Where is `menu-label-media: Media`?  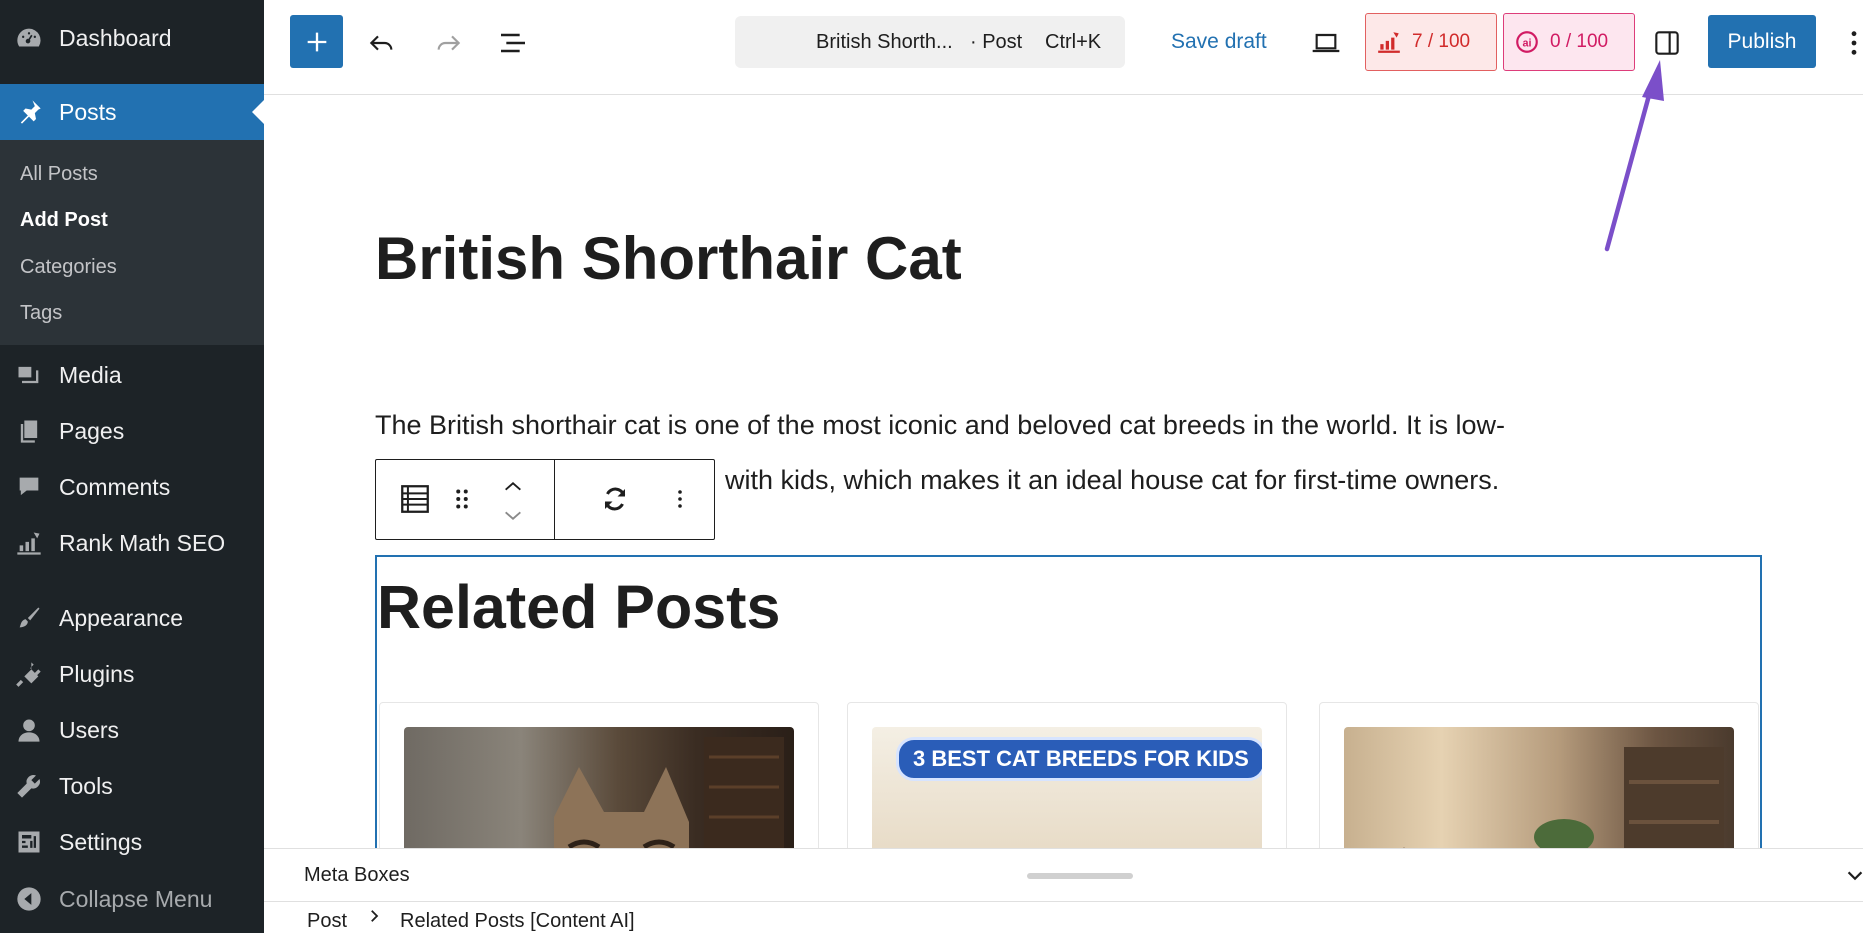 menu-label-media: Media is located at coordinates (90, 374).